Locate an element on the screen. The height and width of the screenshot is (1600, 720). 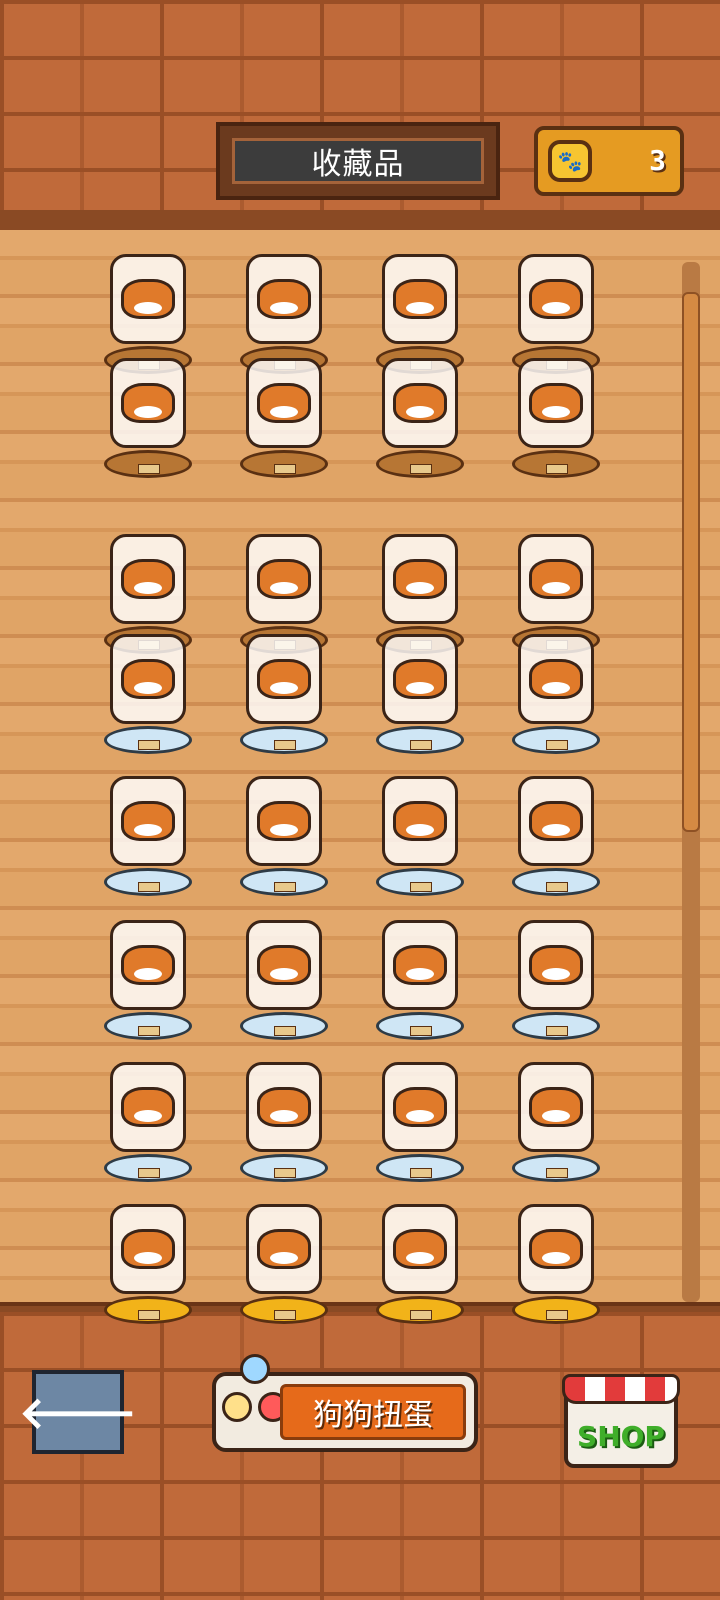
collectible-dog-round-window is located at coordinates (420, 688).